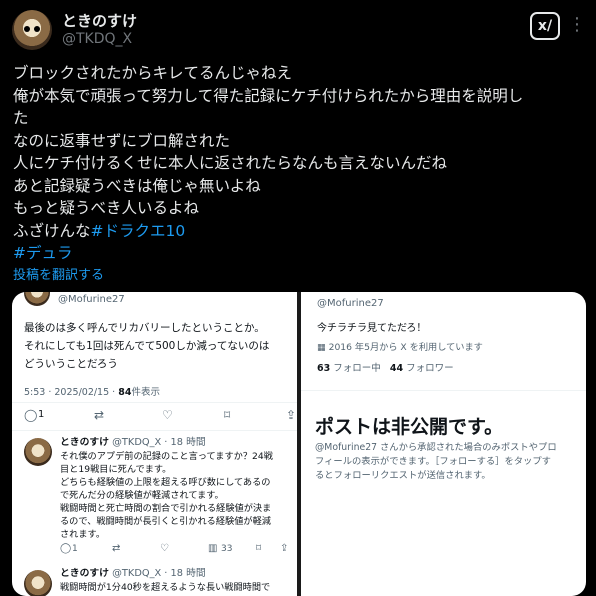 Image resolution: width=596 pixels, height=596 pixels. I want to click on post-timestamp: 5:53 · 2025/02/15 · 84件表示, so click(92, 392).